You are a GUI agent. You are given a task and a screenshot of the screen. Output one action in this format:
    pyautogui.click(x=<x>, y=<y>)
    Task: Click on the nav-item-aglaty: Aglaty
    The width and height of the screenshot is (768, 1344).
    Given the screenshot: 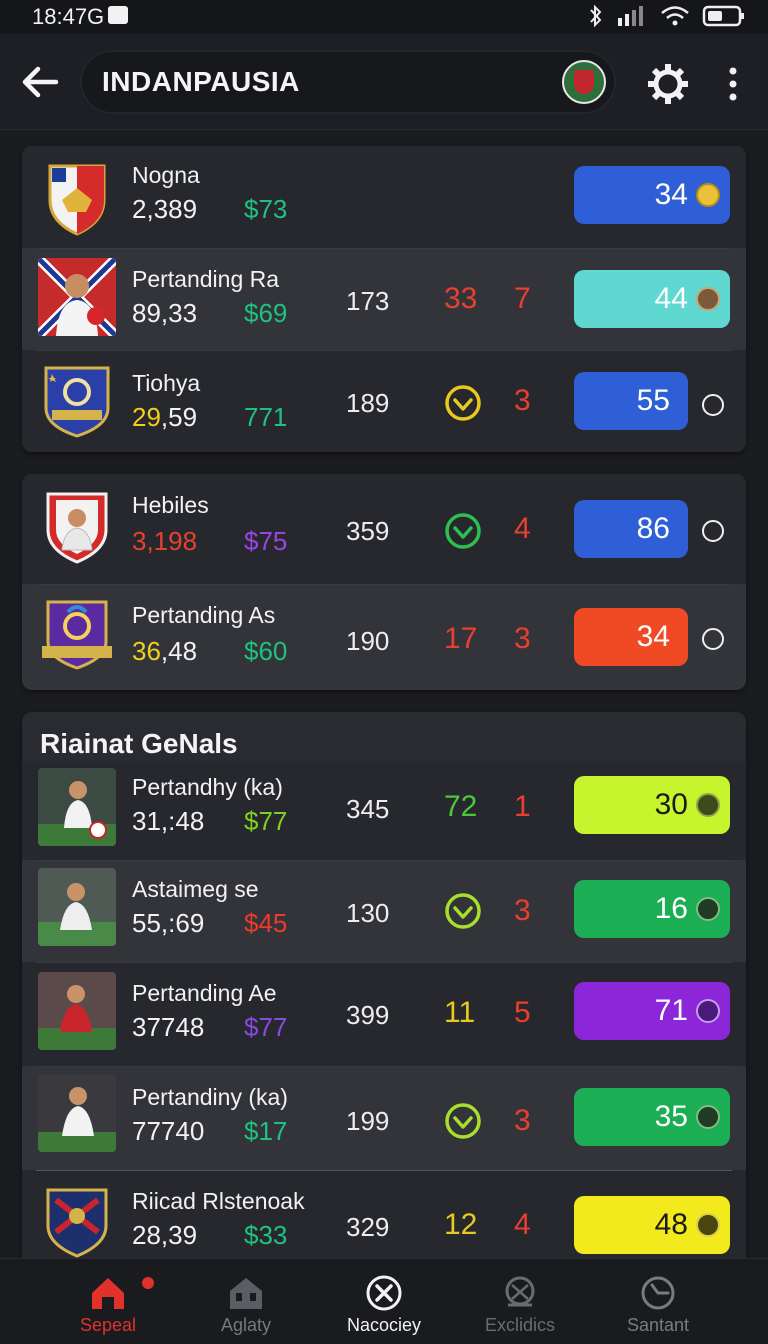 What is the action you would take?
    pyautogui.click(x=246, y=1301)
    